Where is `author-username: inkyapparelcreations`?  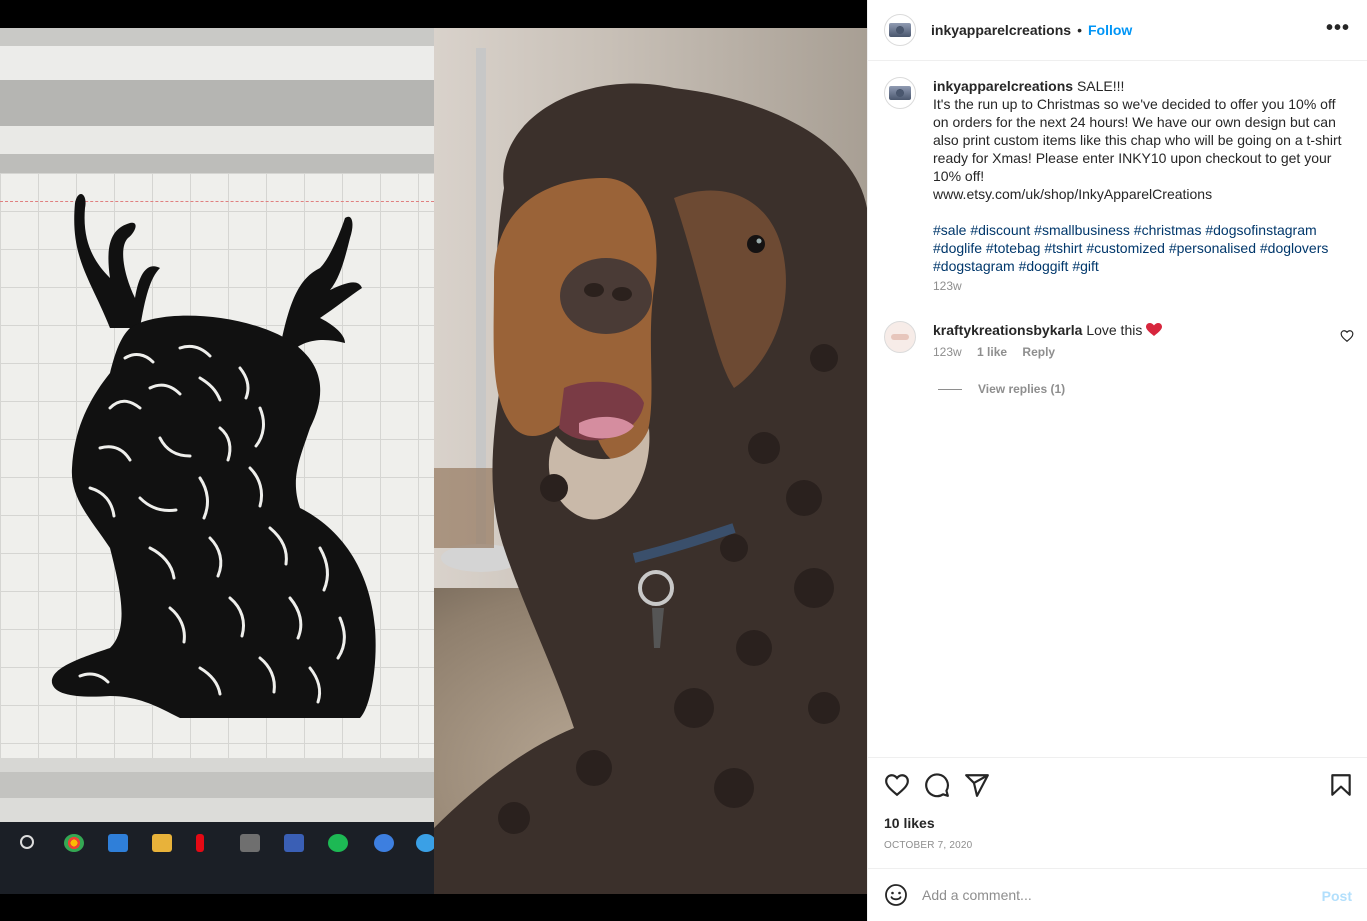
author-username: inkyapparelcreations is located at coordinates (1001, 30).